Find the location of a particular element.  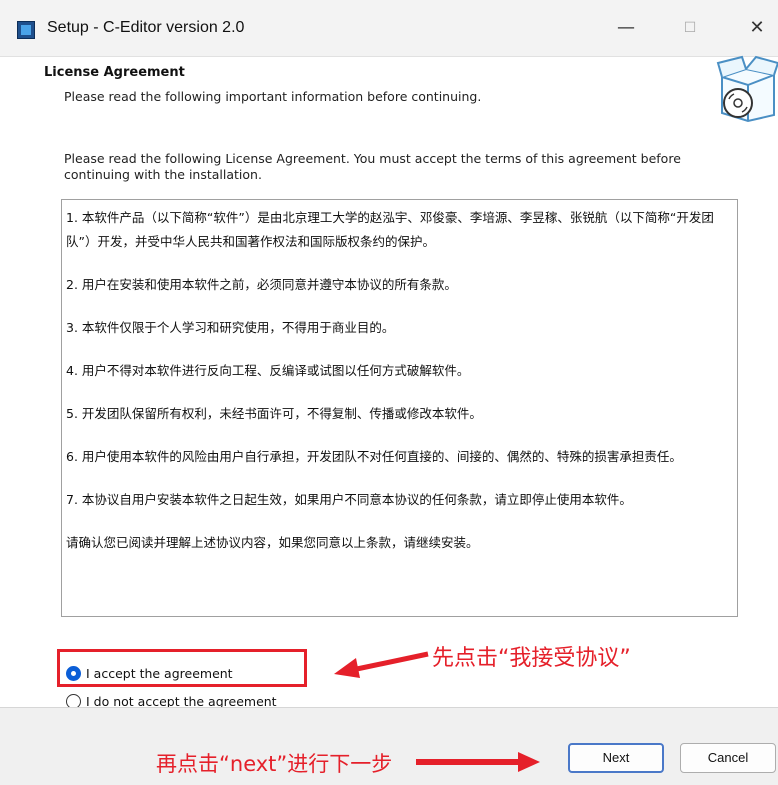

annotation-highlight-box is located at coordinates (182, 668).